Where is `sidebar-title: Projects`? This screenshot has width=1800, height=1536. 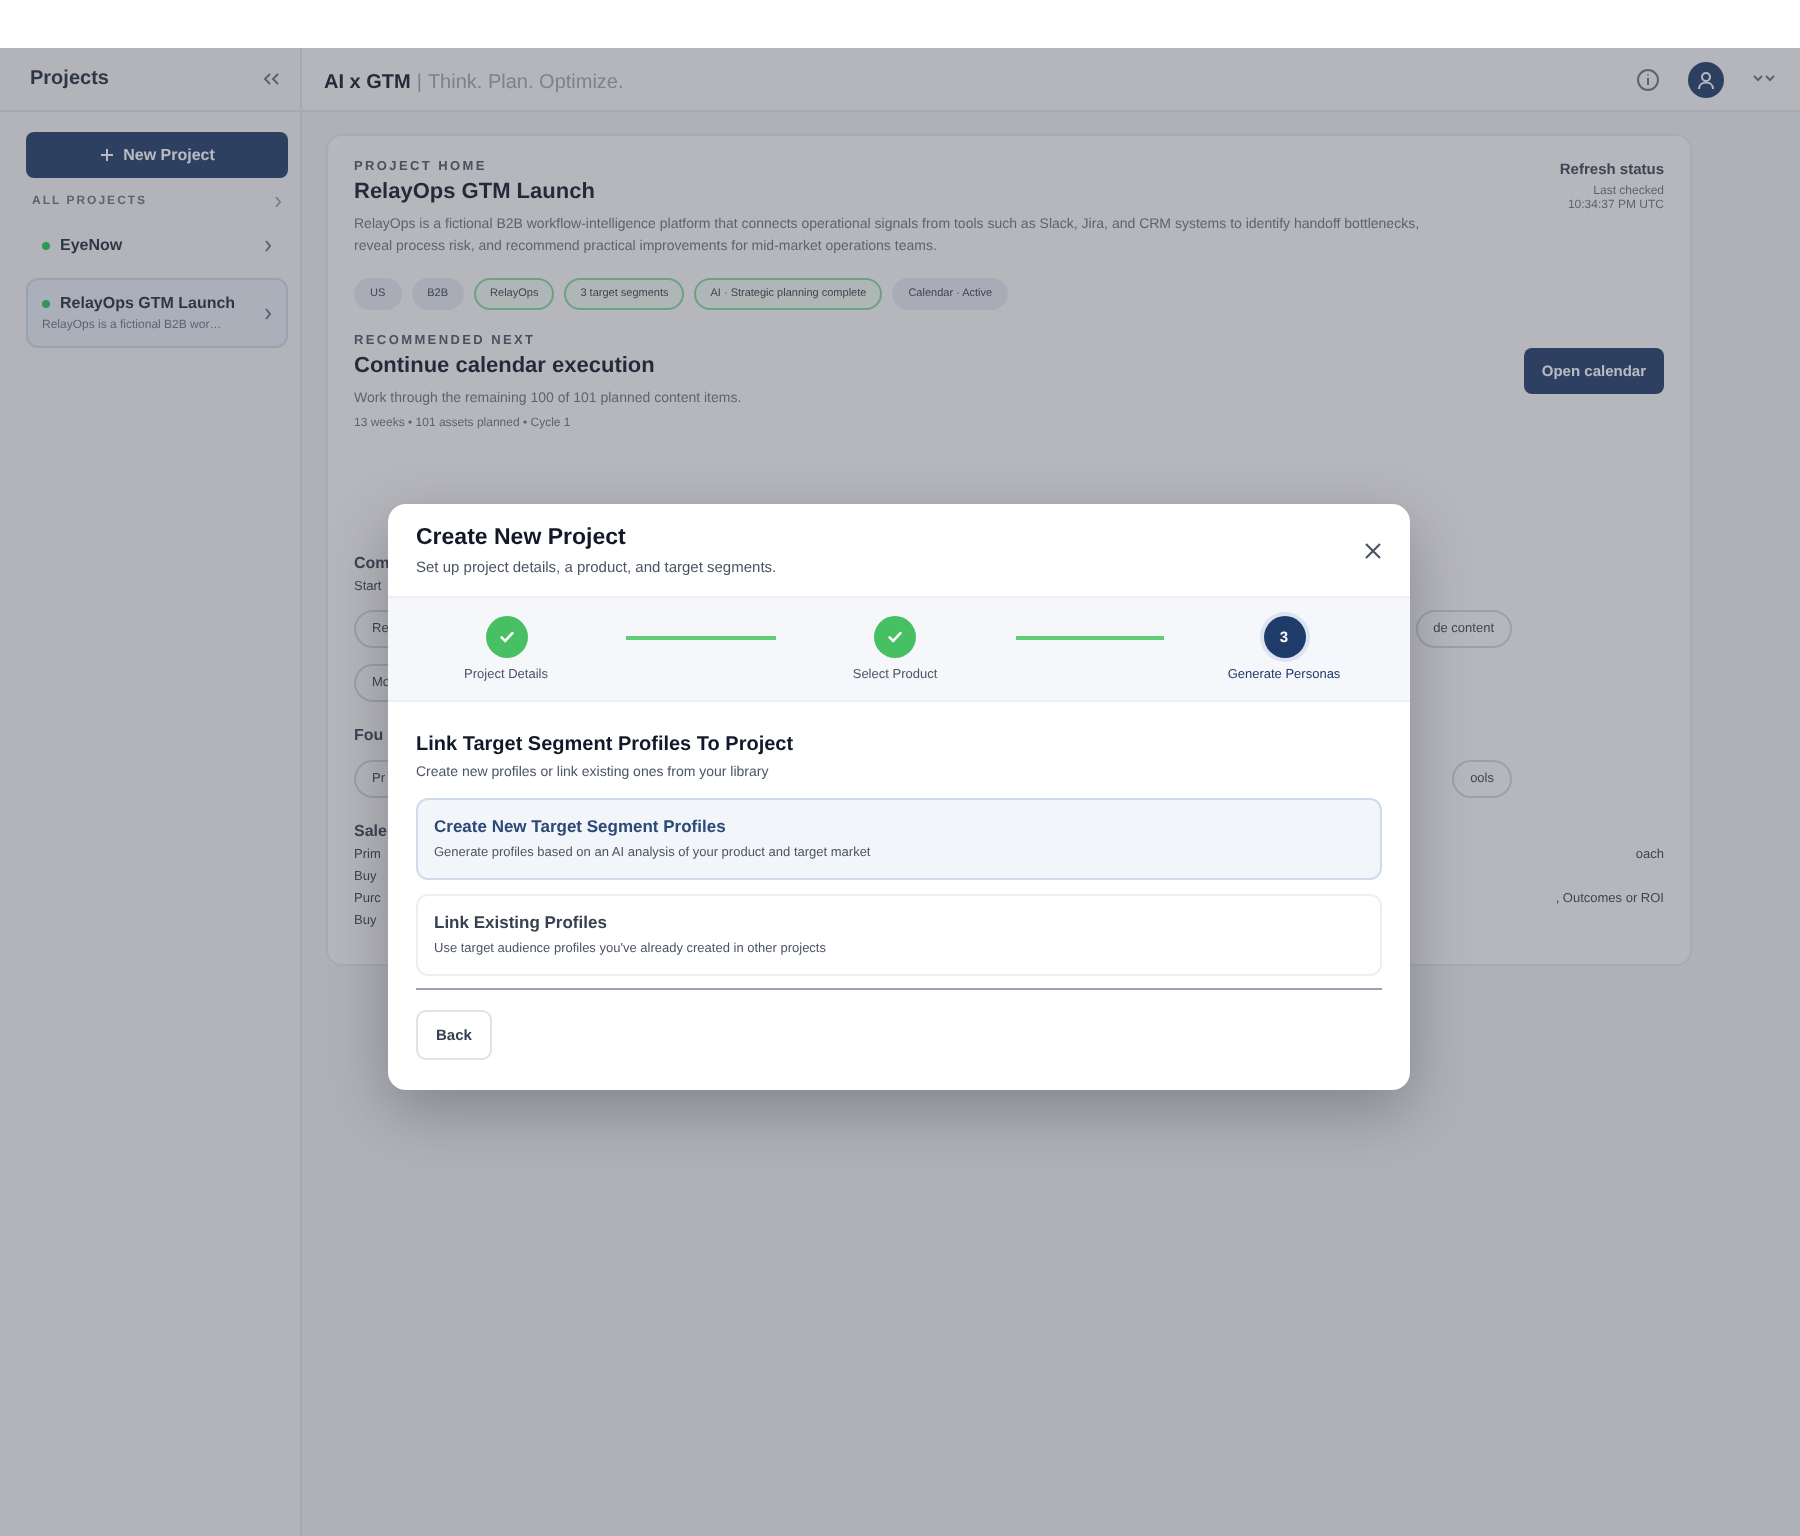
sidebar-title: Projects is located at coordinates (69, 79).